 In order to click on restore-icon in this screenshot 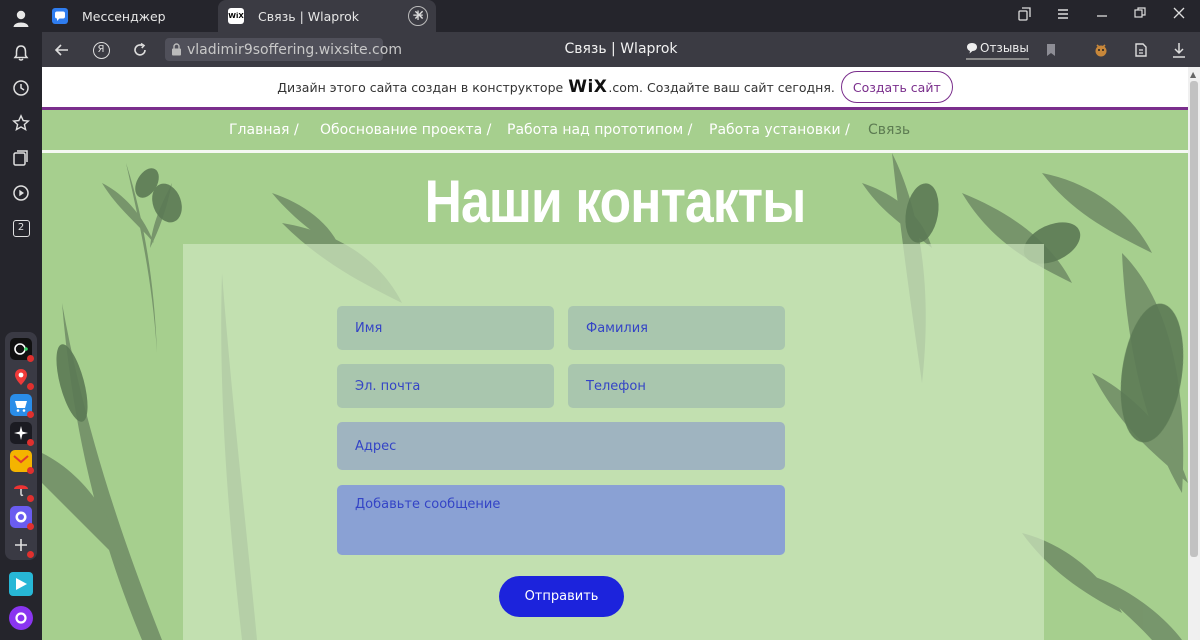, I will do `click(1140, 16)`.